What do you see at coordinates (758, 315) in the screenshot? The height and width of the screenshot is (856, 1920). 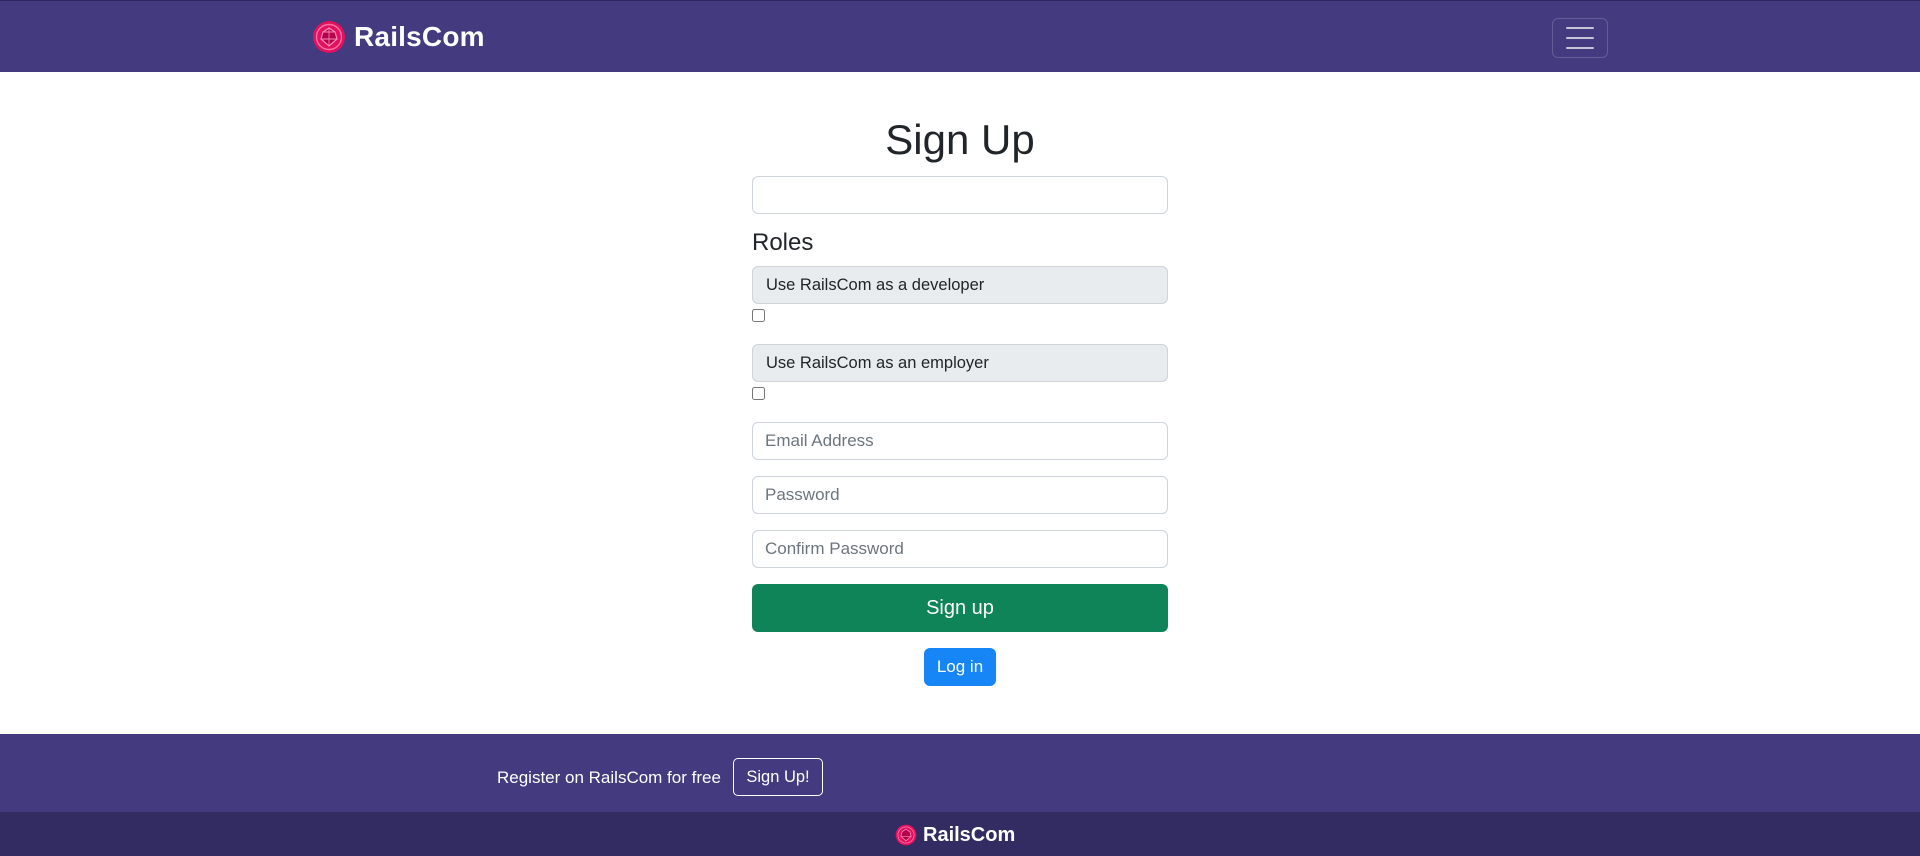 I see `role-developer-checkbox` at bounding box center [758, 315].